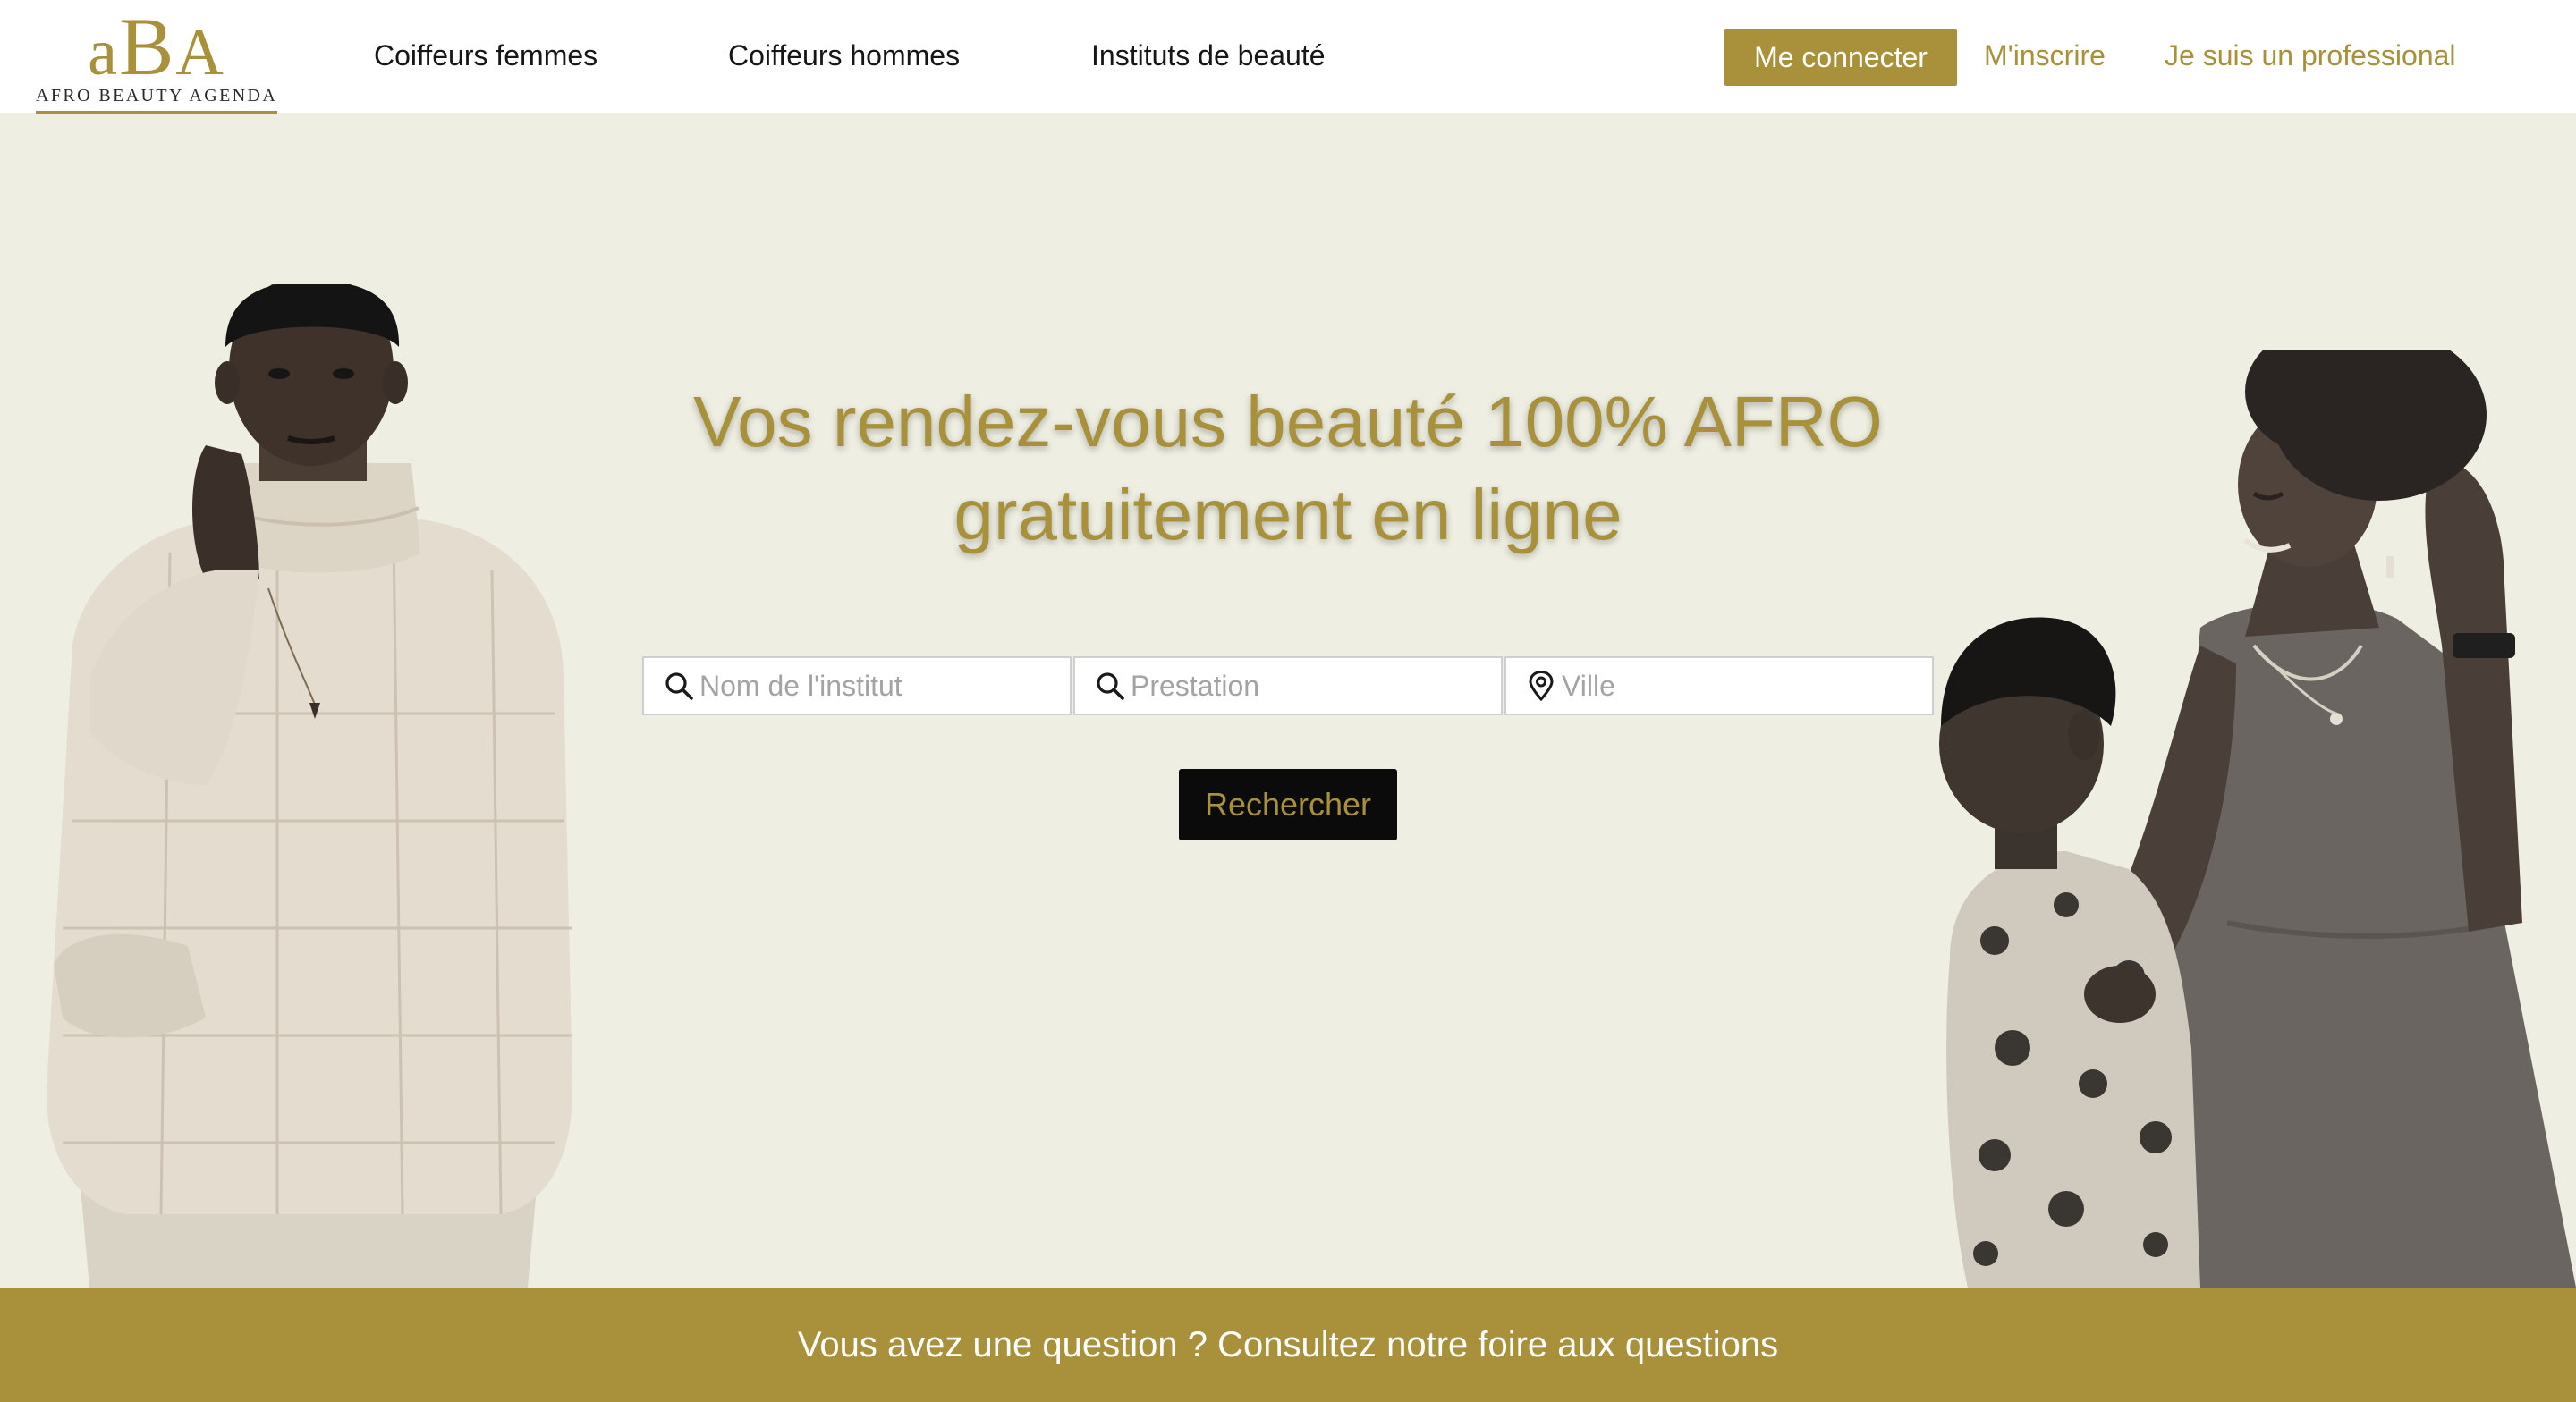 This screenshot has width=2576, height=1402. I want to click on logo-monogram-suffix: A, so click(200, 52).